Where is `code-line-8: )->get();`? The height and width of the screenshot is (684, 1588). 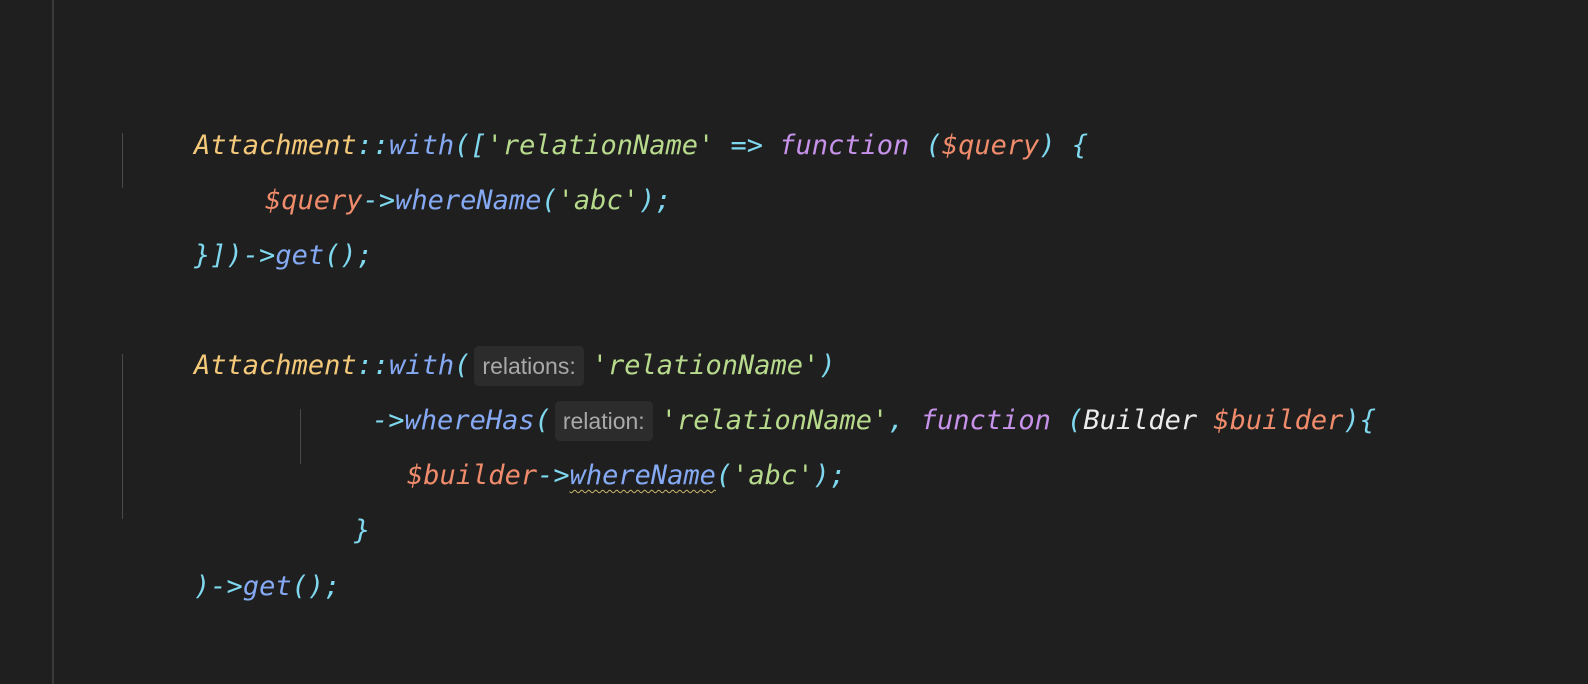 code-line-8: )->get(); is located at coordinates (234, 564).